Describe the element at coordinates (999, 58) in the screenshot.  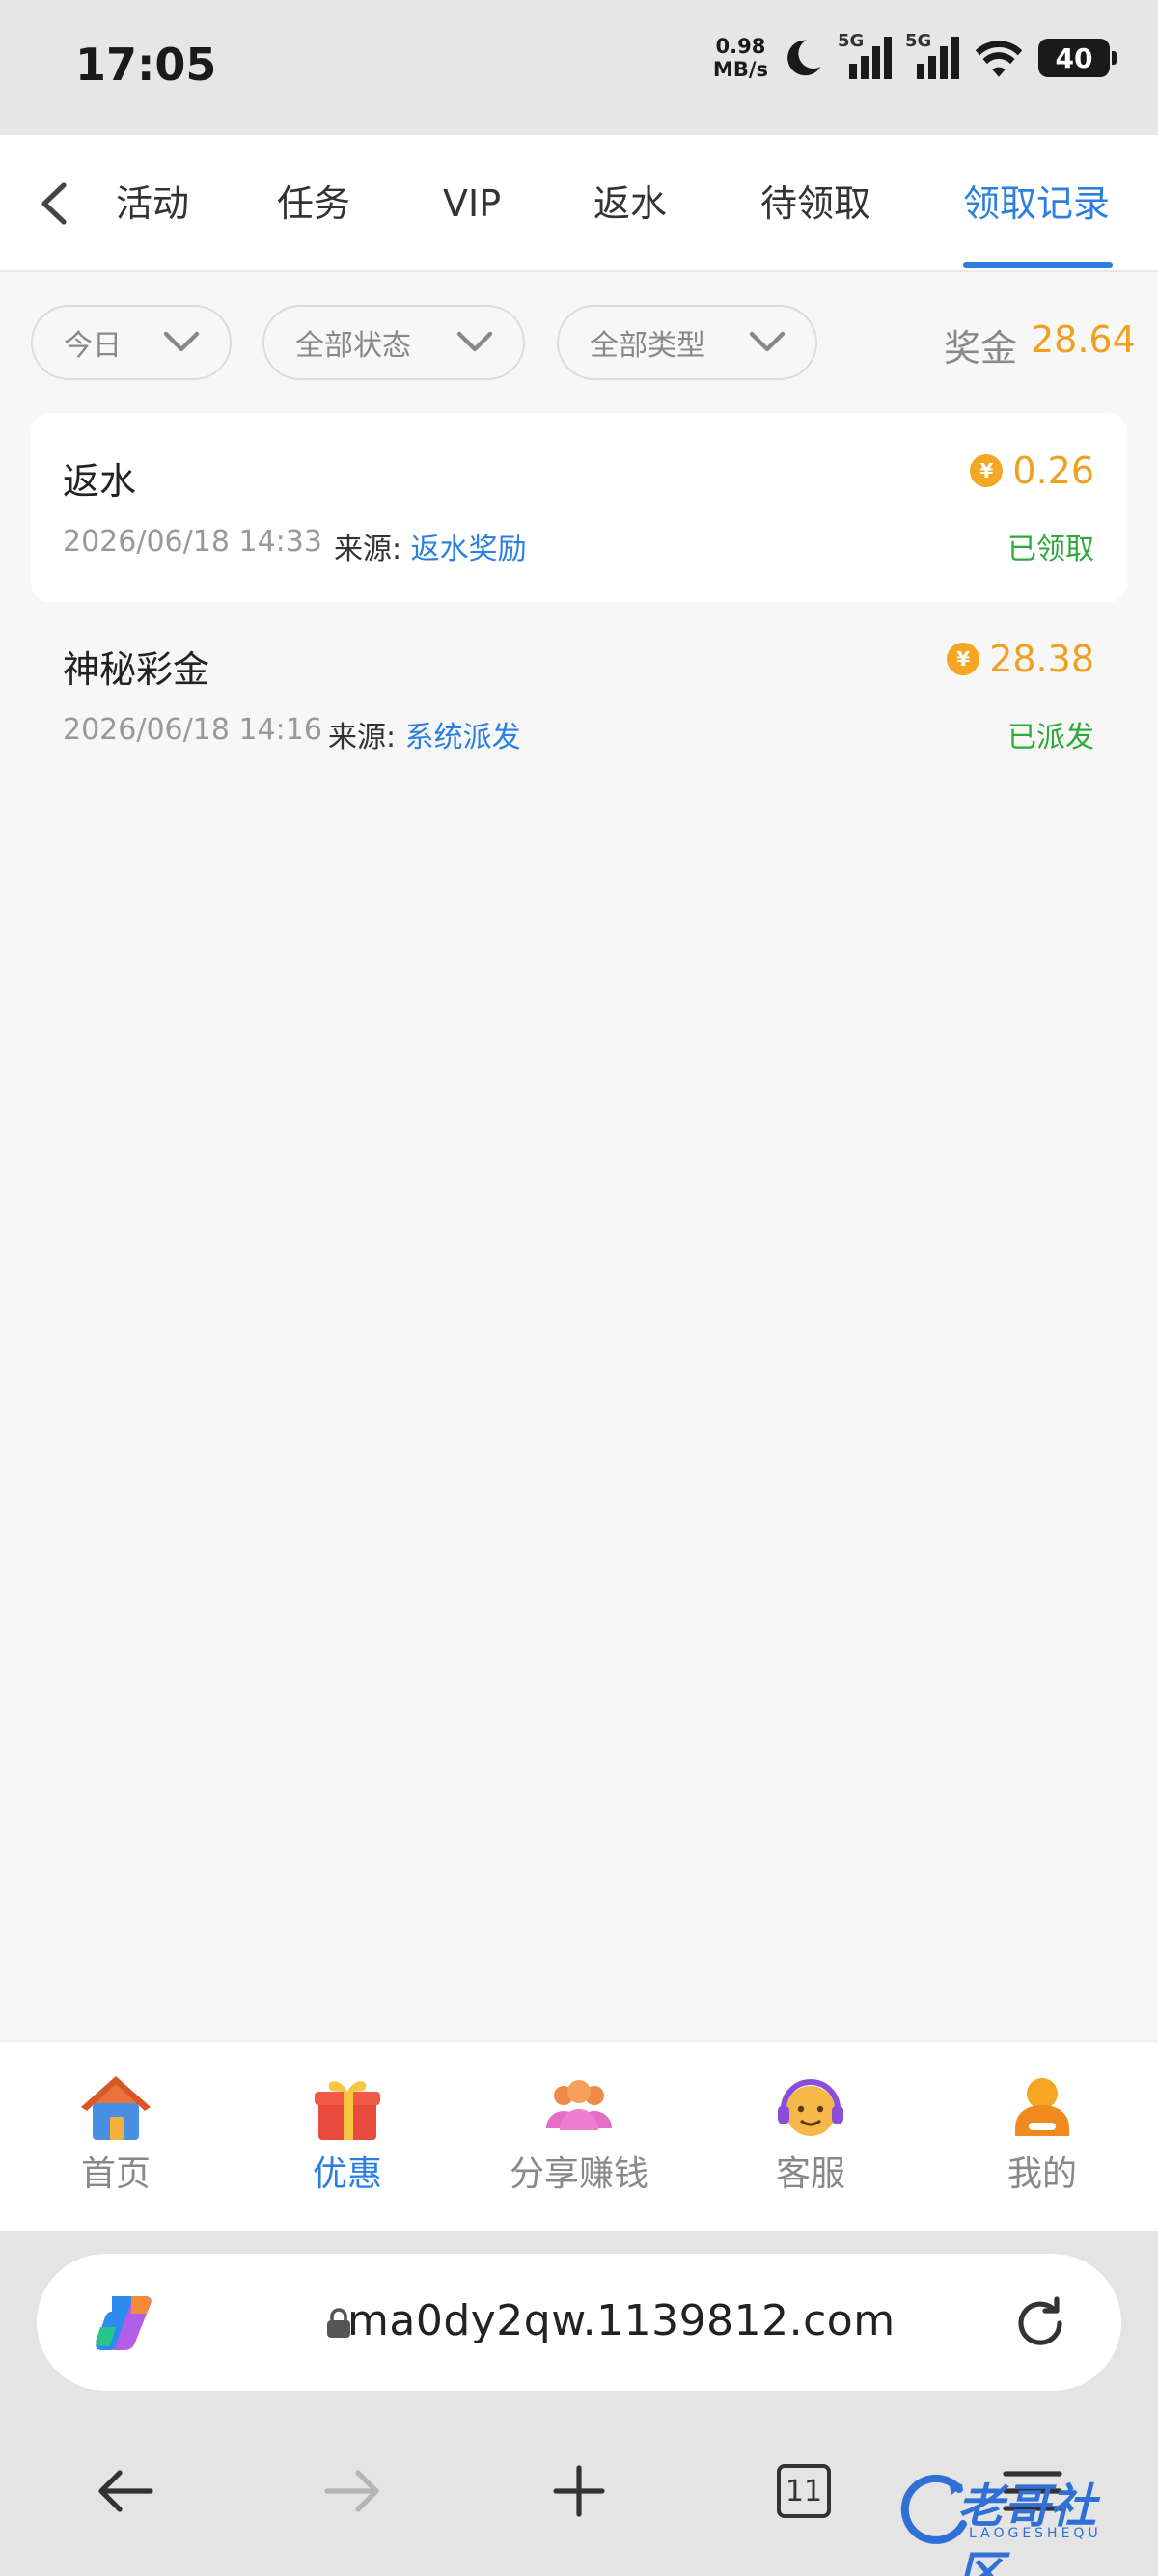
I see `wifi-icon` at that location.